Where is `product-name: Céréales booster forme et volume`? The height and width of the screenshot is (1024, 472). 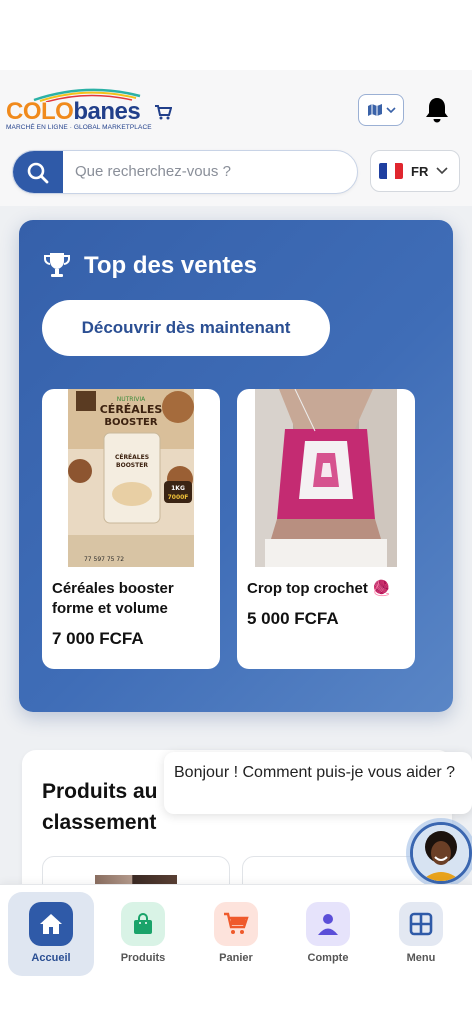 product-name: Céréales booster forme et volume is located at coordinates (132, 599).